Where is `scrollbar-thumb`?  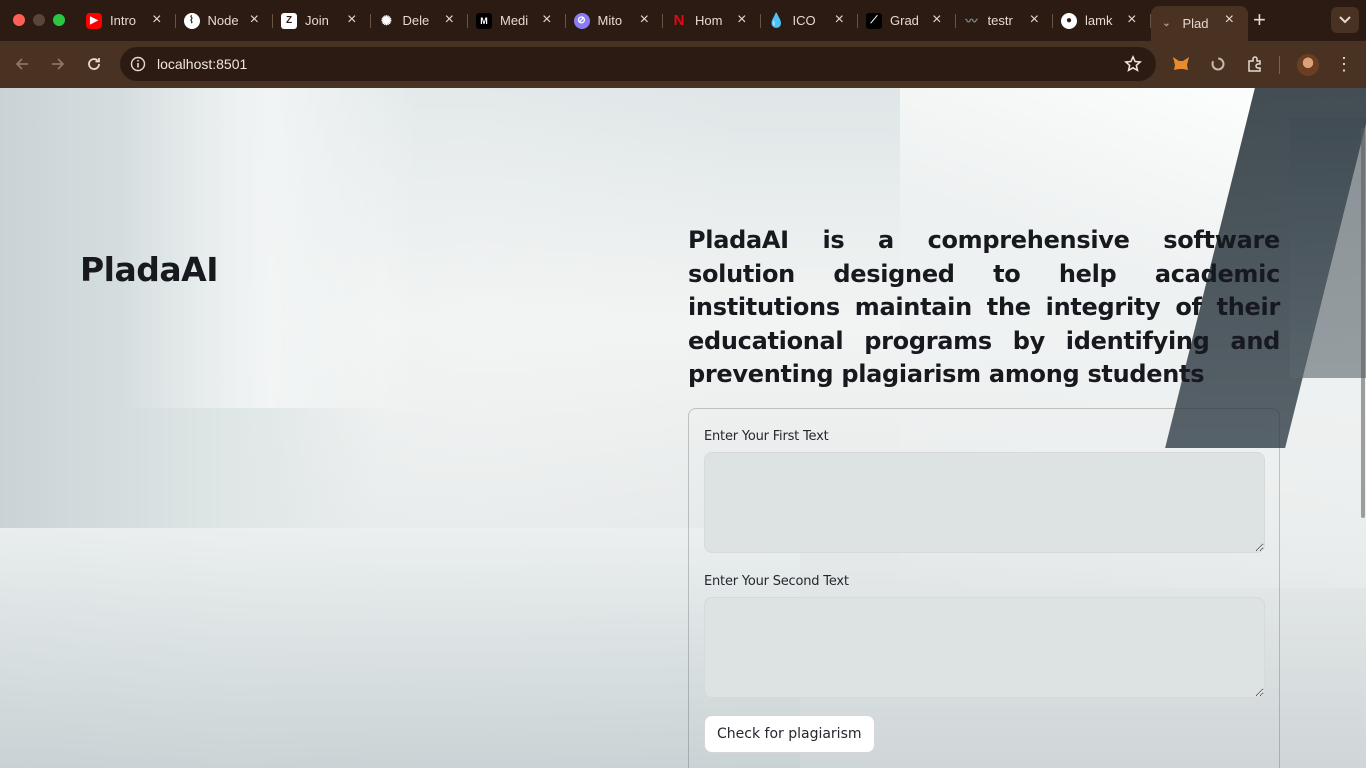
scrollbar-thumb is located at coordinates (1363, 323).